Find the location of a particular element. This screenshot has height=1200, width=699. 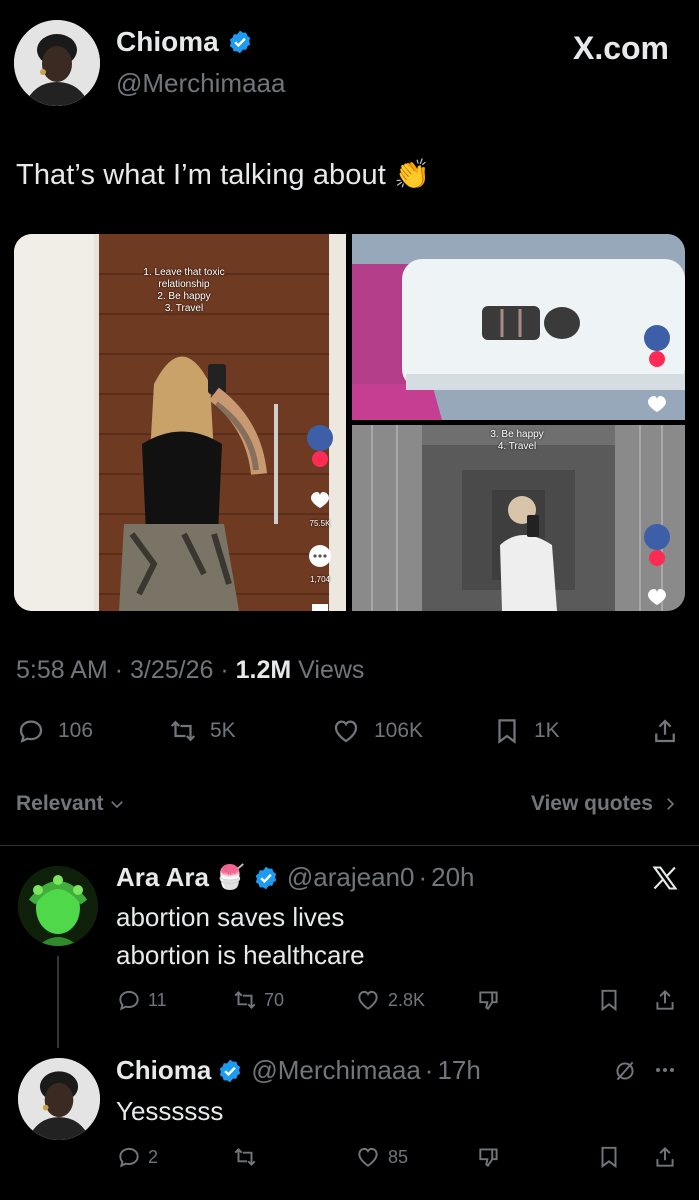

left-overlay-line: 1. Leave that toxic is located at coordinates (184, 272).